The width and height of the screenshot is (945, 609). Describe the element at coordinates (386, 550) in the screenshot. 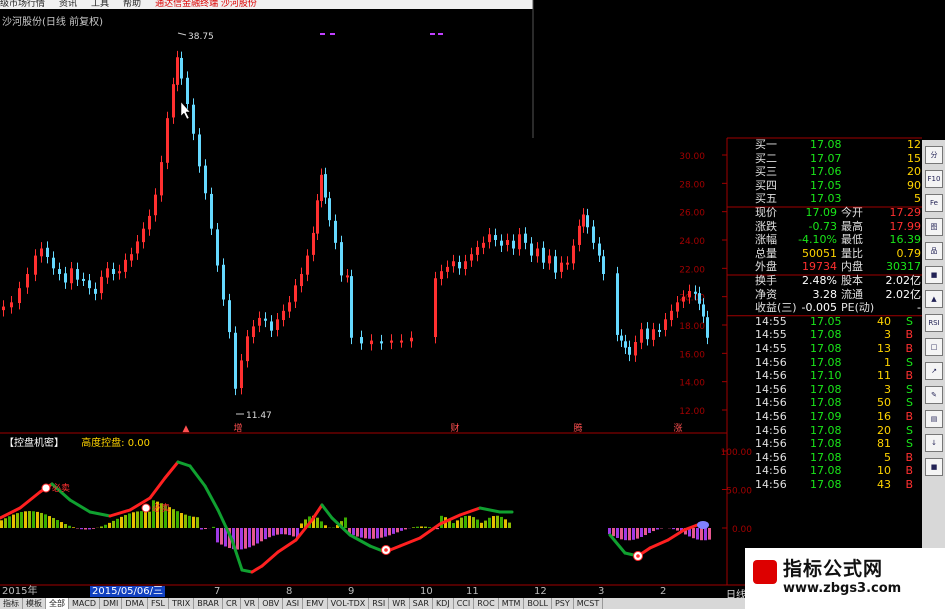

I see `buy-icon-dot` at that location.